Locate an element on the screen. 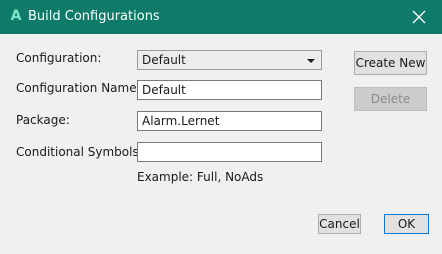 The height and width of the screenshot is (254, 442). window-title: Build Configurations is located at coordinates (94, 16).